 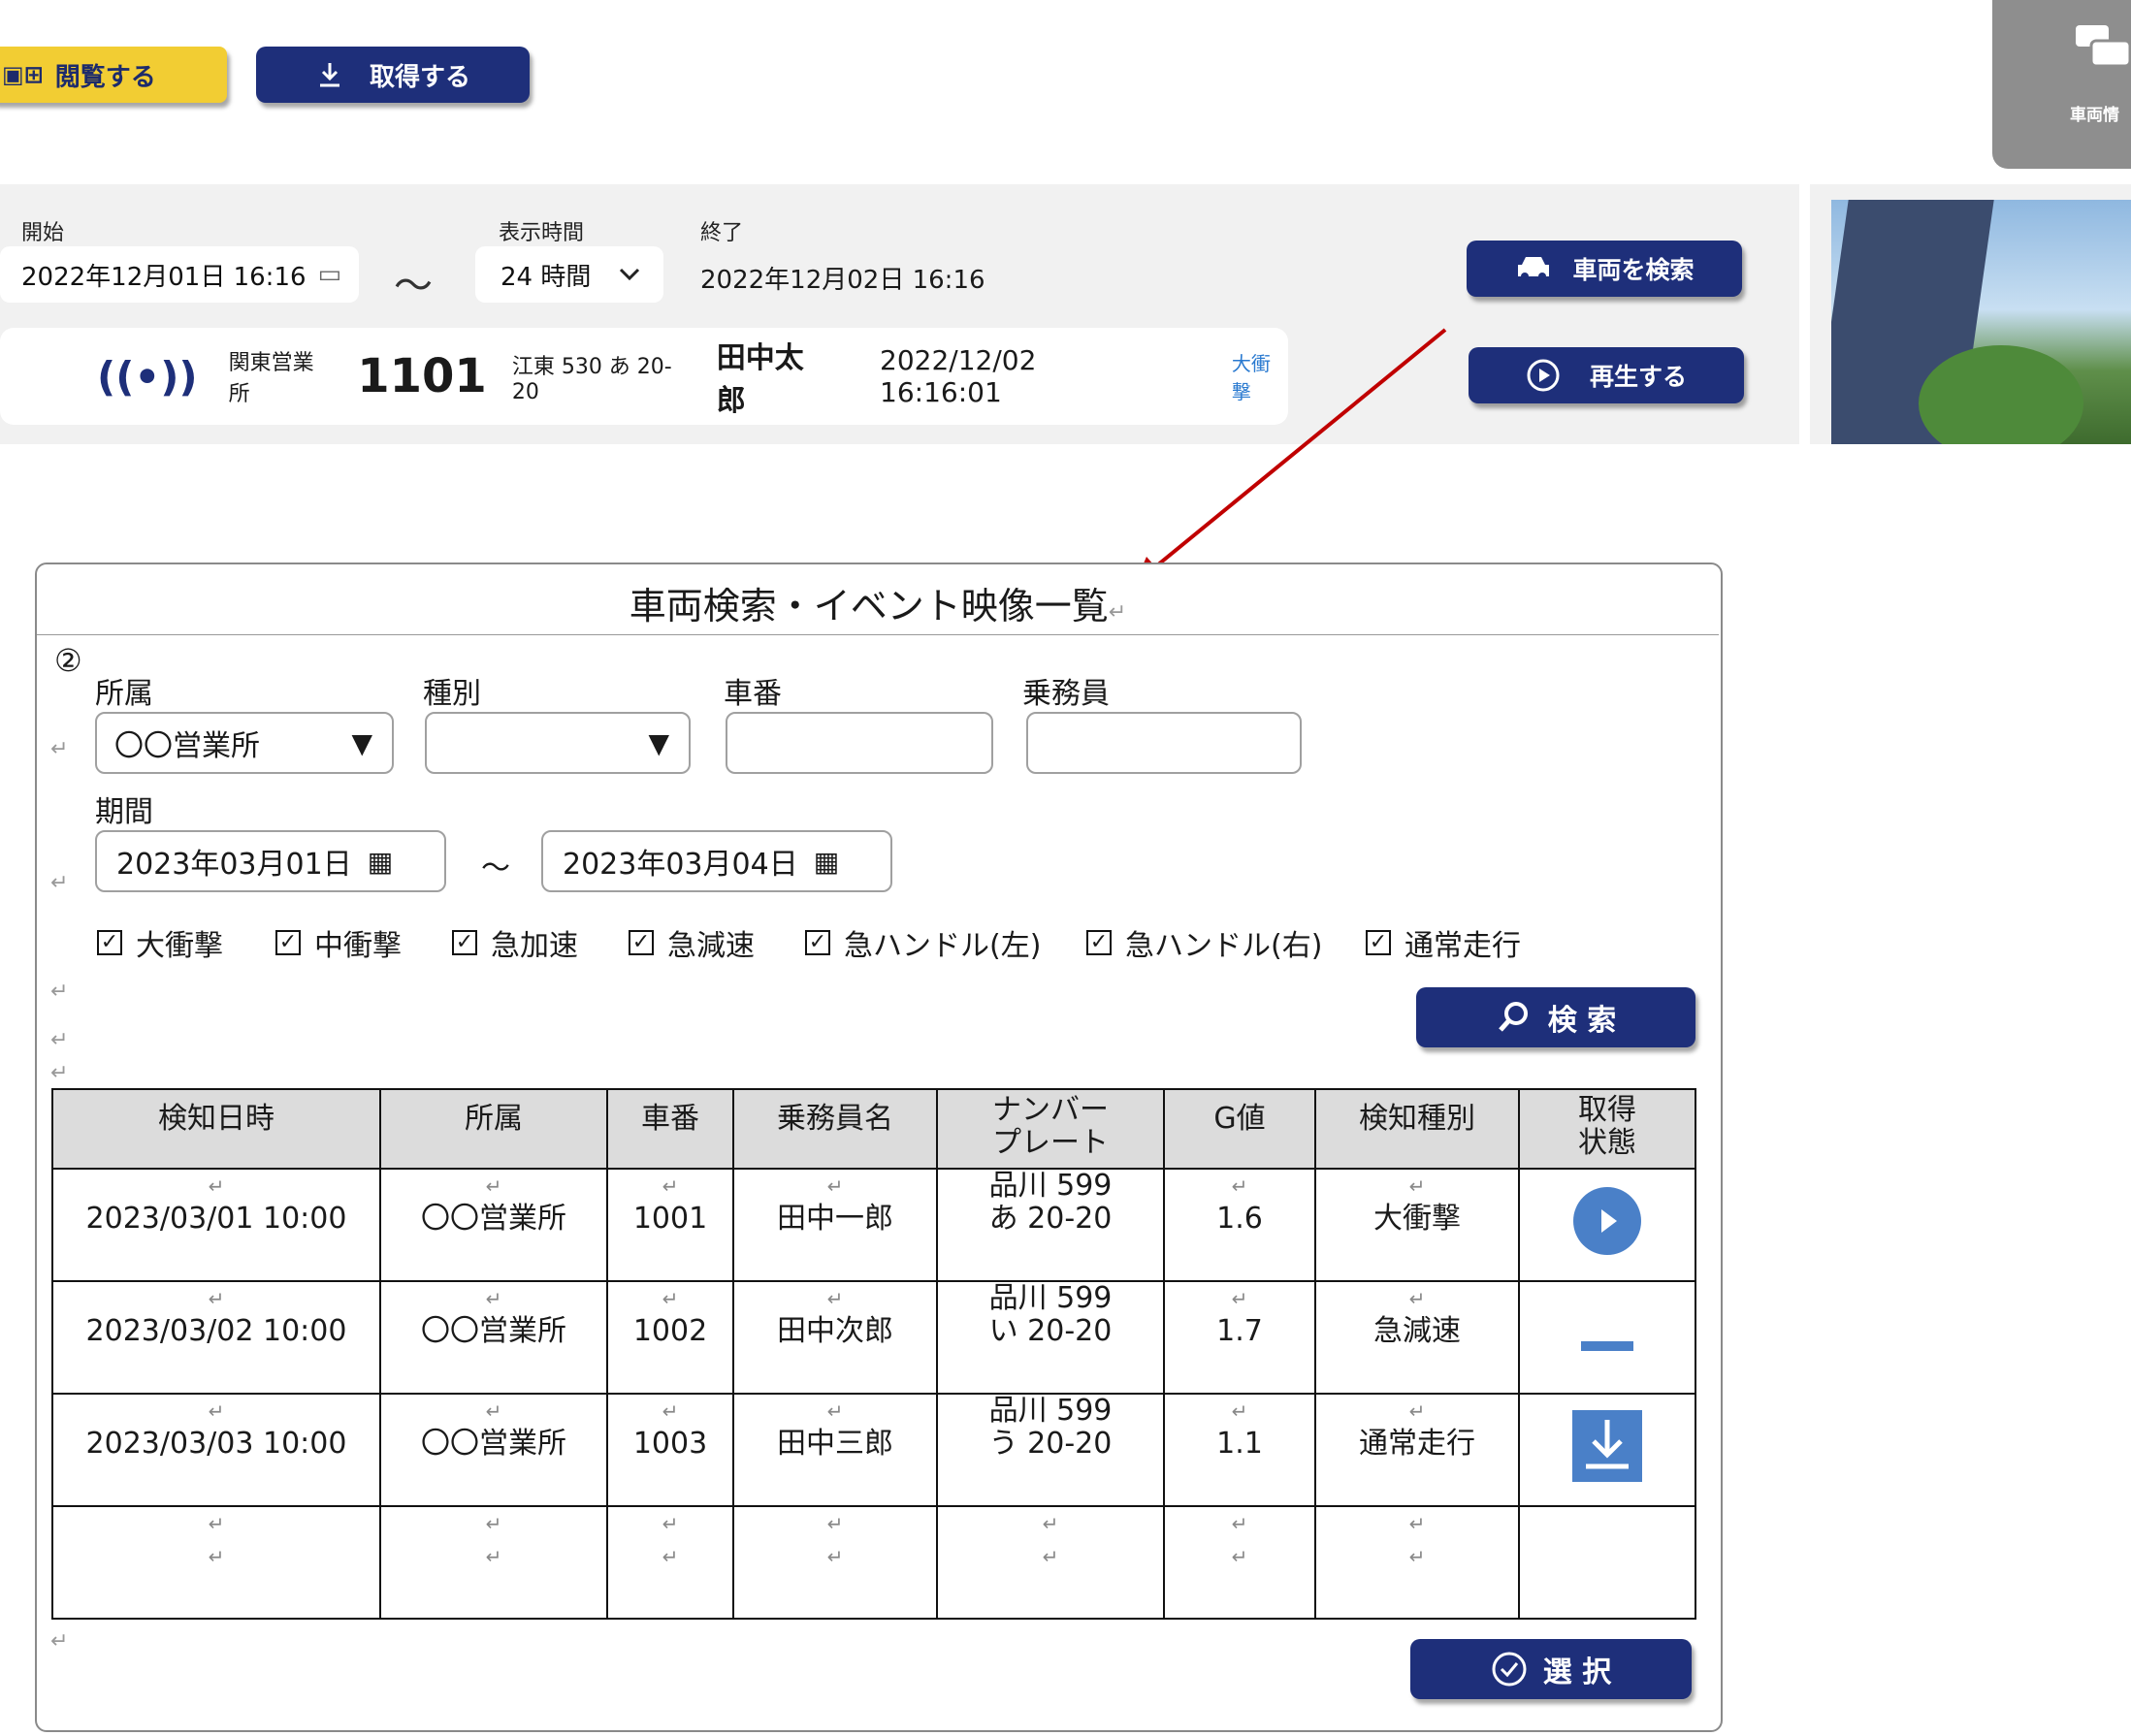 I want to click on checkbox-sharp-right: ✓ 急ハンドル(右), so click(x=1204, y=942).